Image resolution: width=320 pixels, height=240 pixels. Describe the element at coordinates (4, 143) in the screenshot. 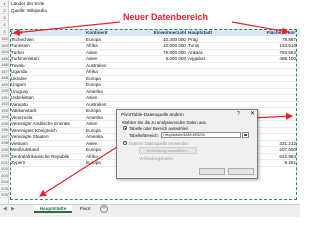

I see `row-number: 198` at that location.